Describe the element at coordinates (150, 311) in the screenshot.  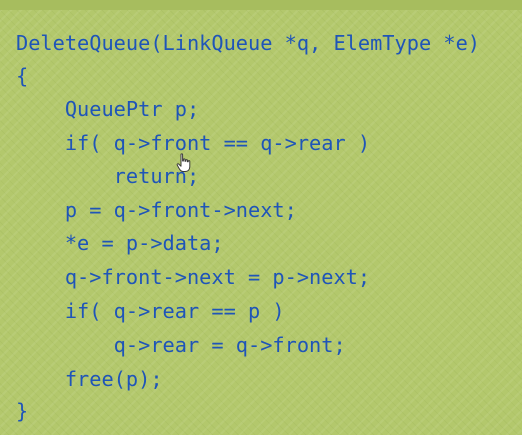
I see `code-line-if-rear: if( q->rear == p )` at that location.